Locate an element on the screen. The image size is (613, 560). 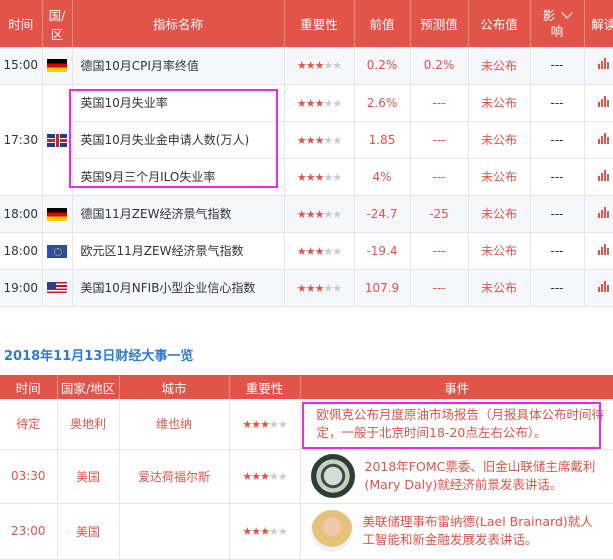
federal-reserve-seal-icon is located at coordinates (332, 476).